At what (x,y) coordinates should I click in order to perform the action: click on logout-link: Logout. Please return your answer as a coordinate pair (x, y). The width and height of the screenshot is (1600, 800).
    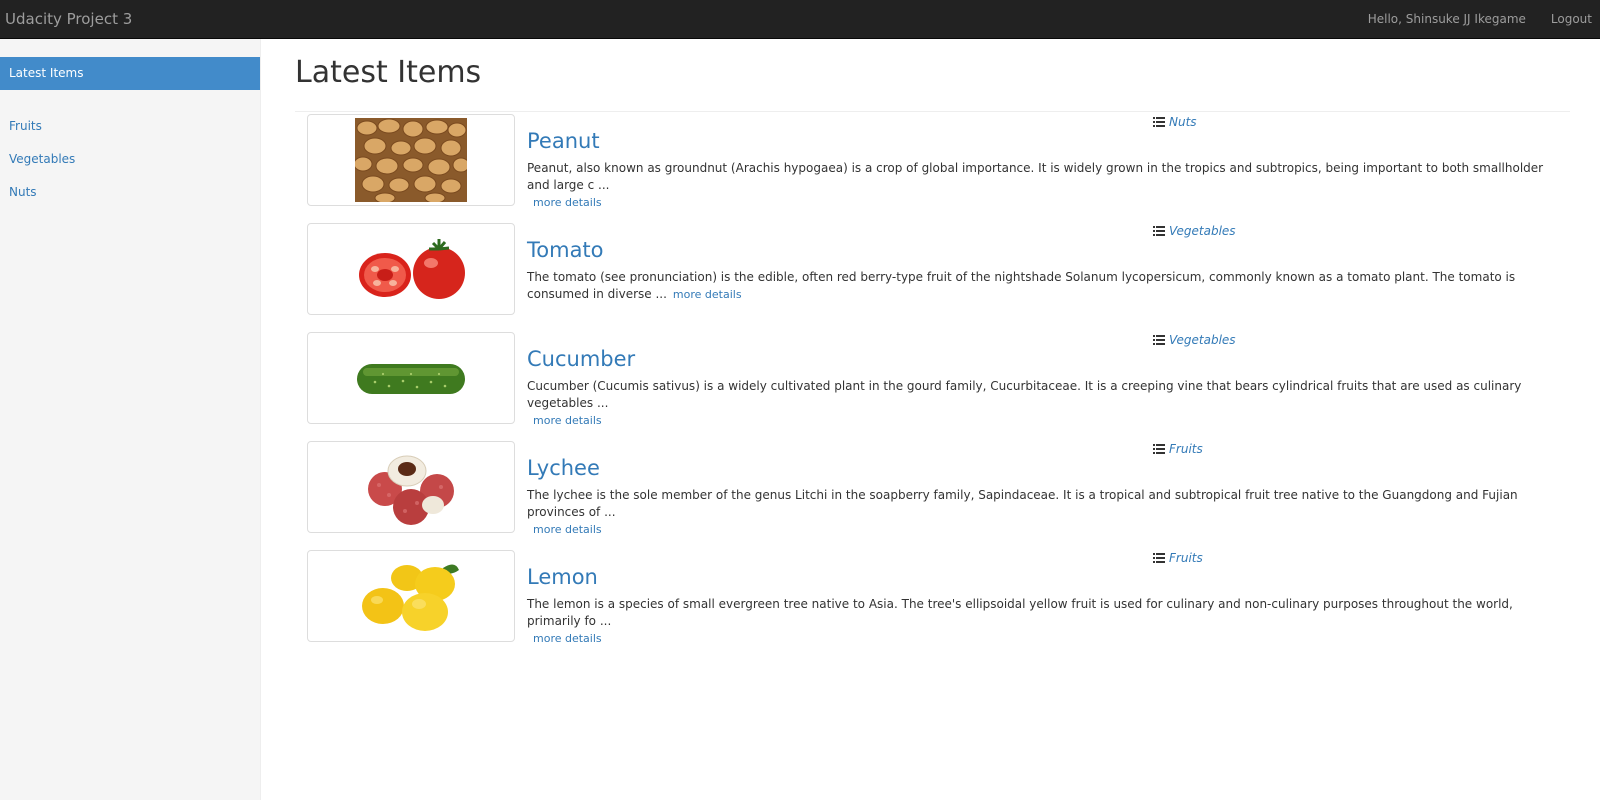
    Looking at the image, I should click on (1567, 19).